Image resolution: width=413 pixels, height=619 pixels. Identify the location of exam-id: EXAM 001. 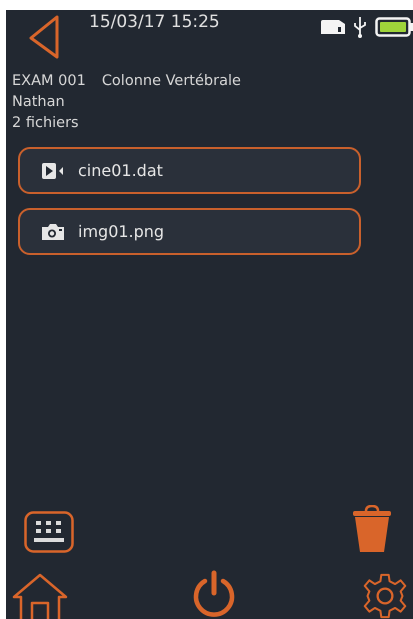
(49, 81).